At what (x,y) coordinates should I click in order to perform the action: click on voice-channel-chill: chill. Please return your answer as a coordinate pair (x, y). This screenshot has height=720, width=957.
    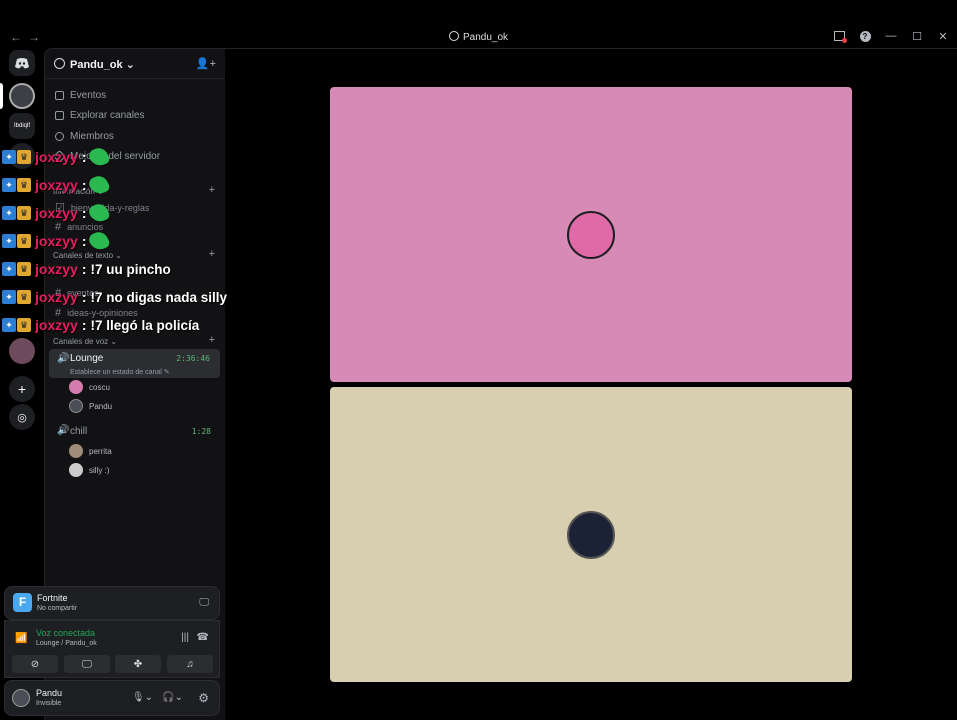
    Looking at the image, I should click on (78, 431).